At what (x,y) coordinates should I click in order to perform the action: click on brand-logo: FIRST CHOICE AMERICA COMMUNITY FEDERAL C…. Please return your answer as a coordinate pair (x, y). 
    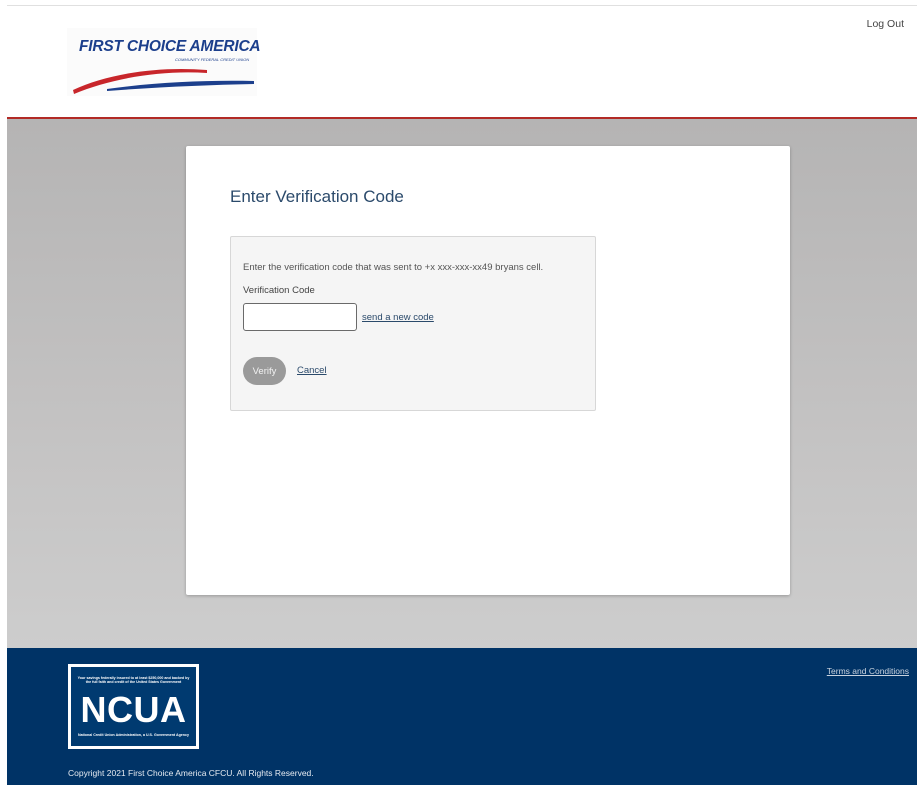
    Looking at the image, I should click on (164, 62).